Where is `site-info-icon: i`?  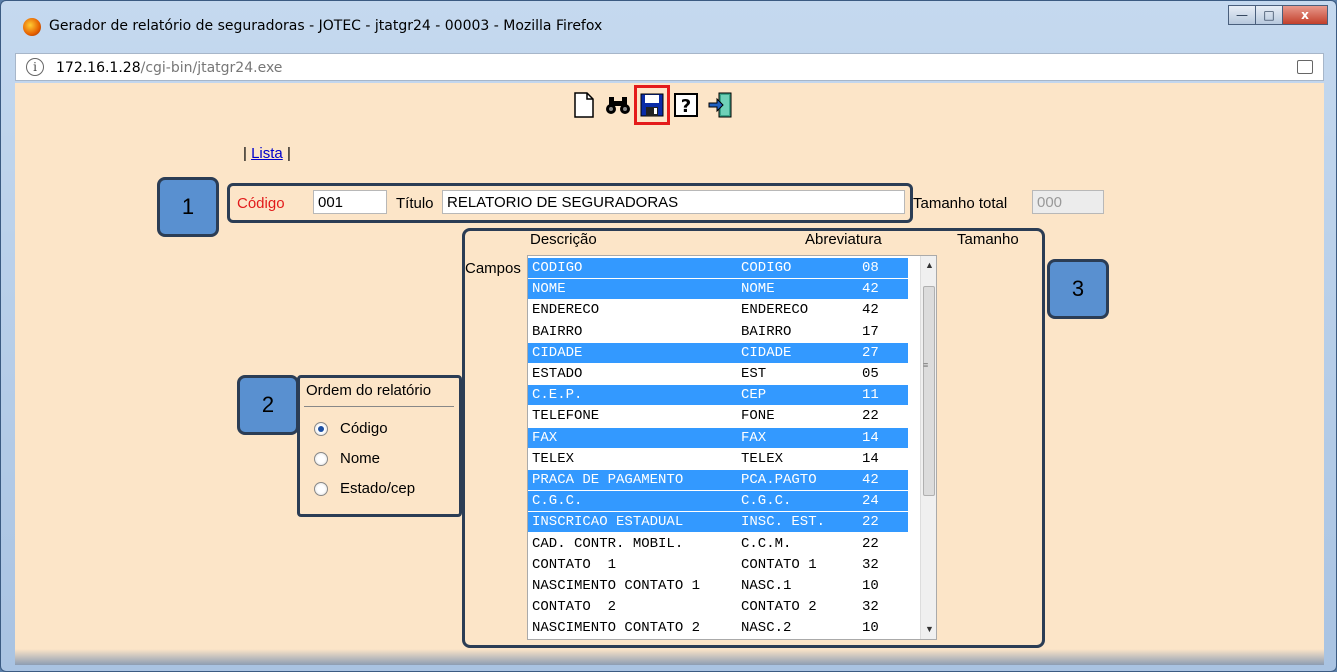
site-info-icon: i is located at coordinates (35, 67).